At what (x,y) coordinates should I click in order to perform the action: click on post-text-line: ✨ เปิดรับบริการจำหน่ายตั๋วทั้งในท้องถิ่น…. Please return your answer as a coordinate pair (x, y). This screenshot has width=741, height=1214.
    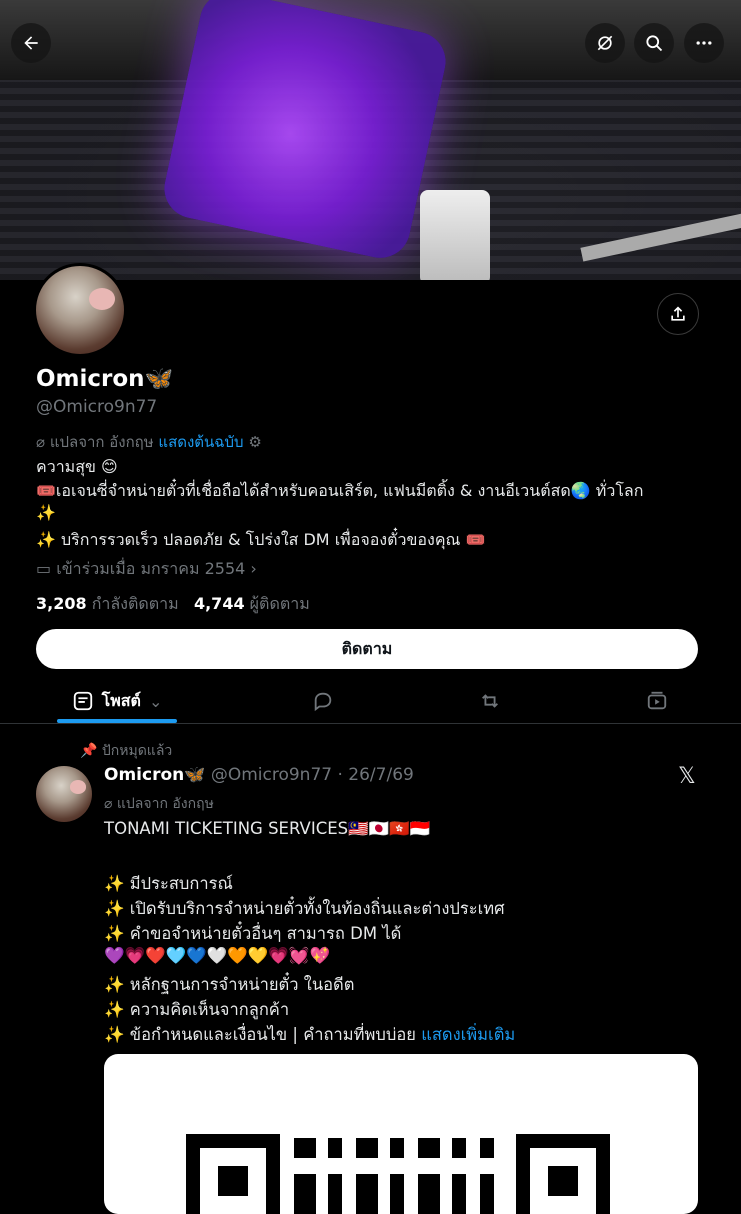
    Looking at the image, I should click on (304, 908).